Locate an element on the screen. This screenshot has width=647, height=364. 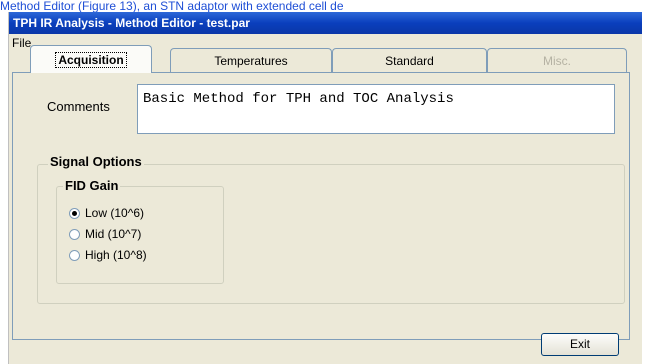
radio-high-gain: High (10^8) is located at coordinates (108, 255).